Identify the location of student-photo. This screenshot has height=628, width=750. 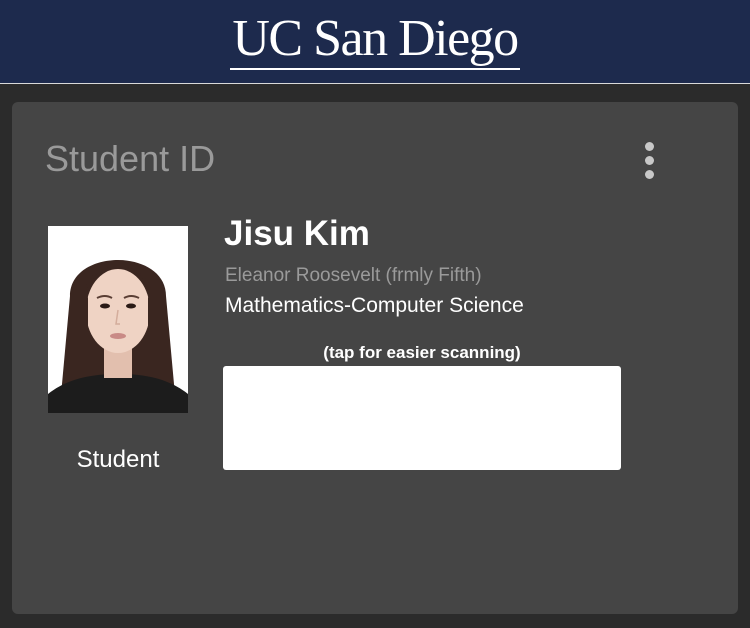
(118, 319).